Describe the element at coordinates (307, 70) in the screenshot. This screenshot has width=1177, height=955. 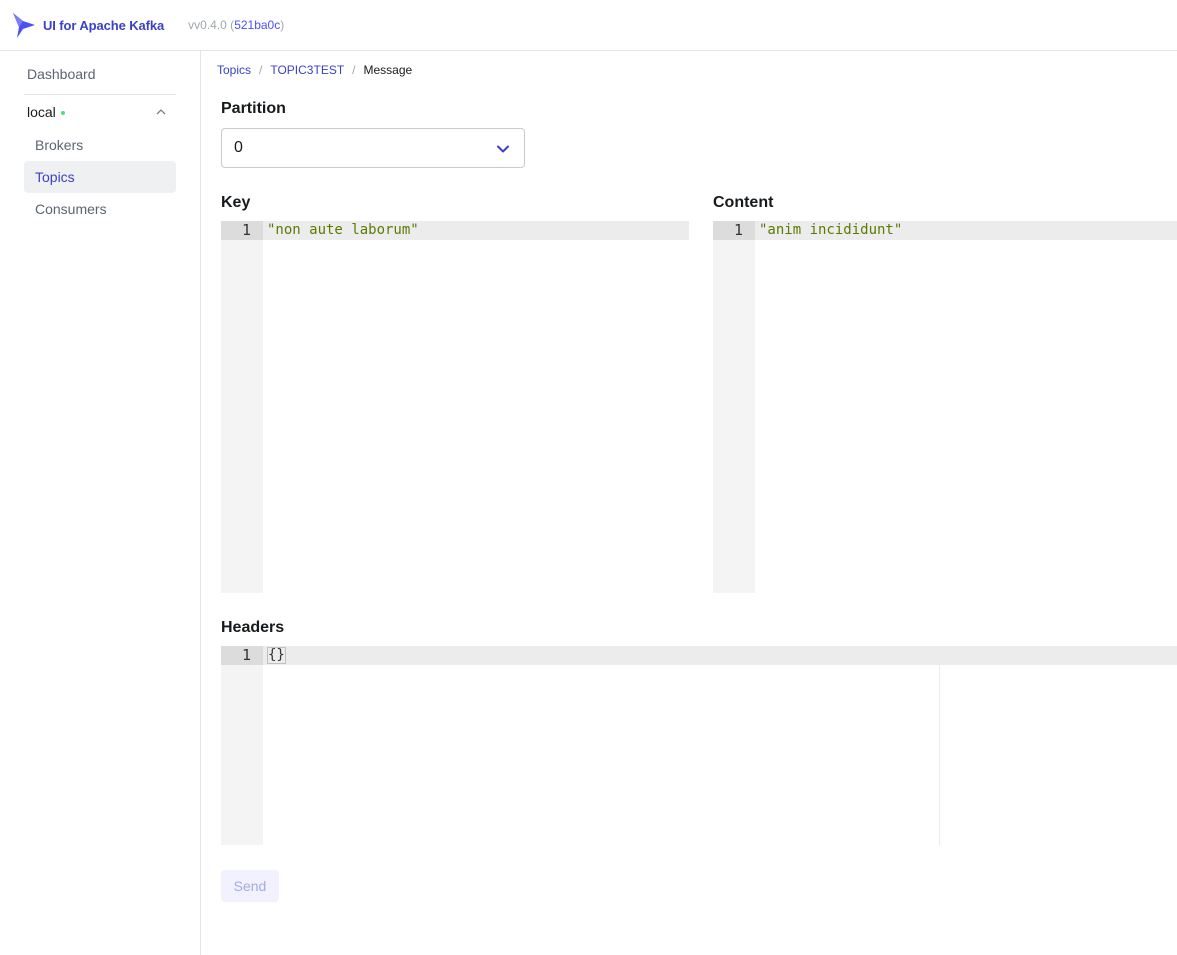
I see `breadcrumb-topic: TOPIC3TEST` at that location.